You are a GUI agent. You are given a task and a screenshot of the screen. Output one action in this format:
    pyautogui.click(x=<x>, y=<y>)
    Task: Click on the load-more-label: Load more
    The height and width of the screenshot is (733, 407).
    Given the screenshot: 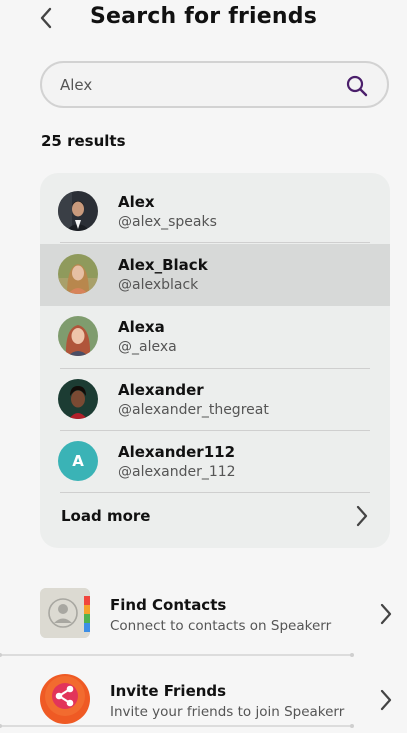 What is the action you would take?
    pyautogui.click(x=106, y=516)
    